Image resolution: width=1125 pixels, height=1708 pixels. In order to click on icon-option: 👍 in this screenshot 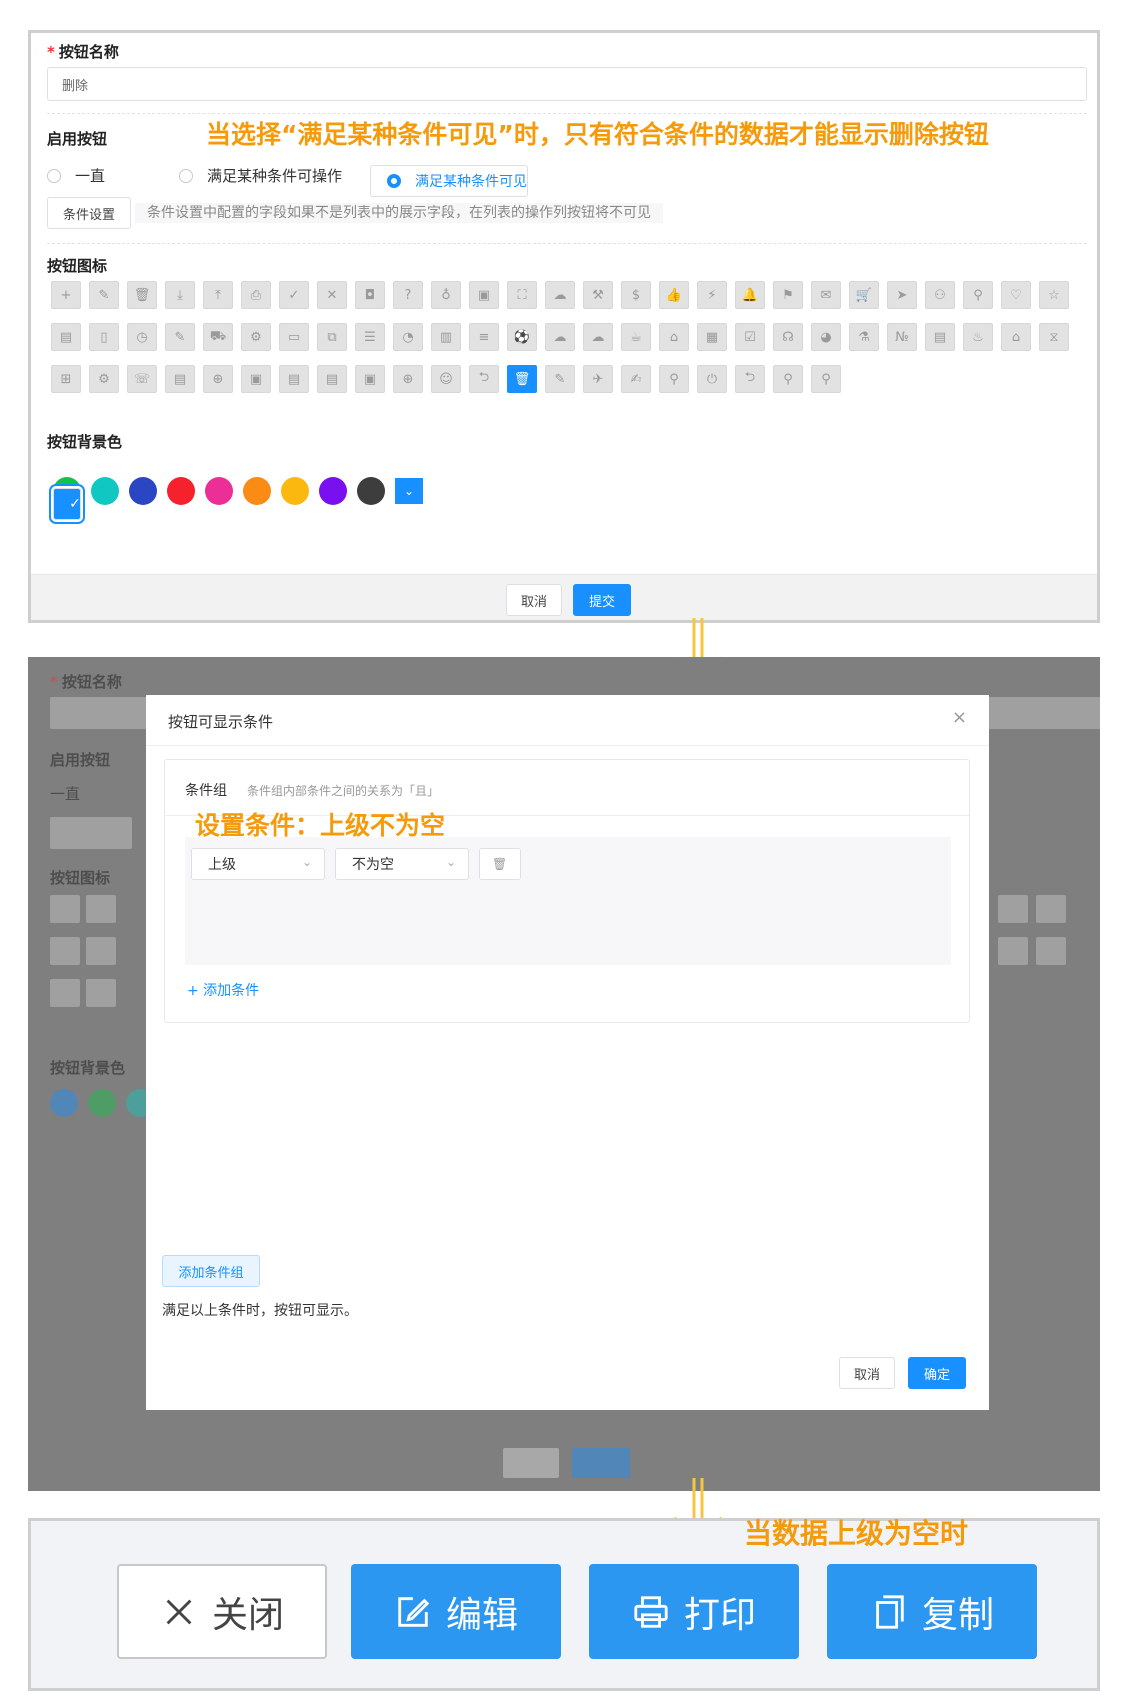, I will do `click(674, 295)`.